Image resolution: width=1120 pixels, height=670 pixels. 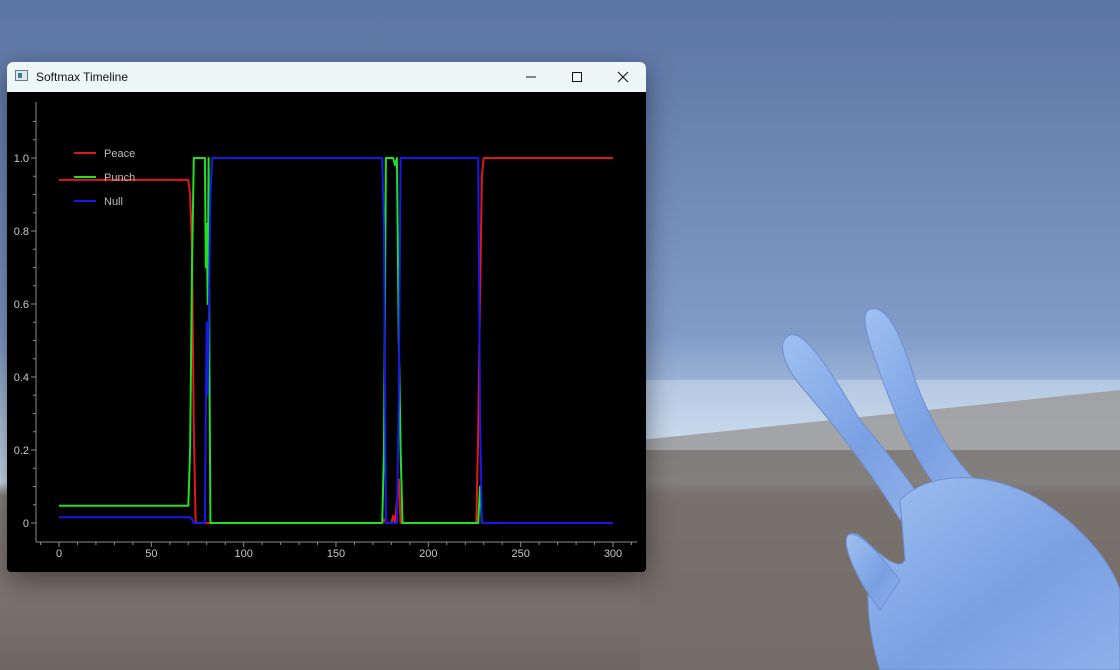 What do you see at coordinates (243, 554) in the screenshot?
I see `x-tick-label: 100` at bounding box center [243, 554].